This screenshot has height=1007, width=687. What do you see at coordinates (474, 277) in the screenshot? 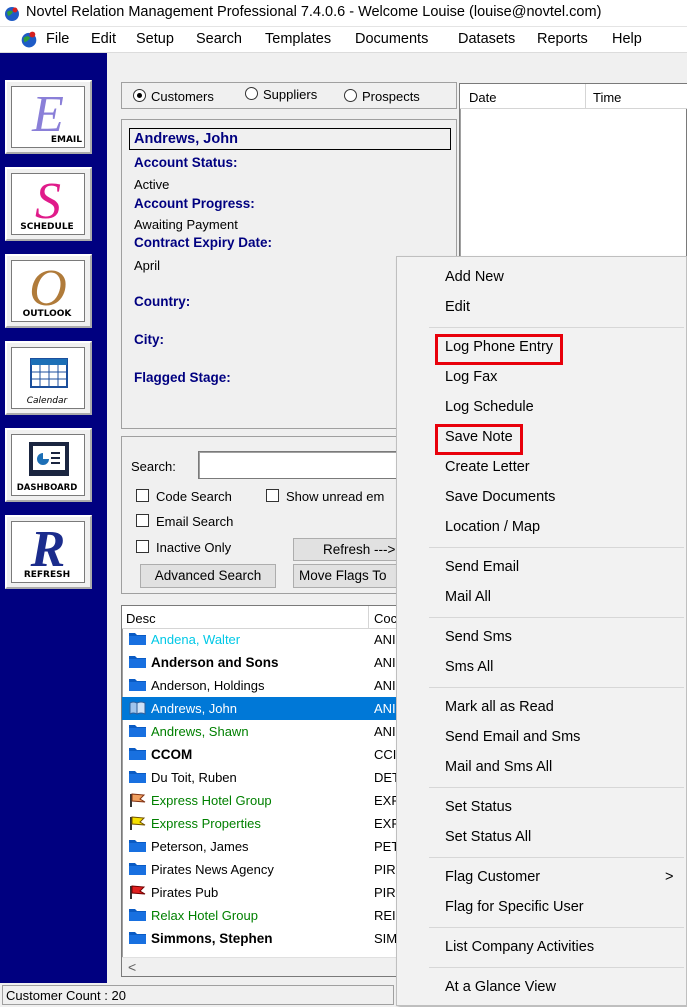
I see `menu-item-add-new: Add New` at bounding box center [474, 277].